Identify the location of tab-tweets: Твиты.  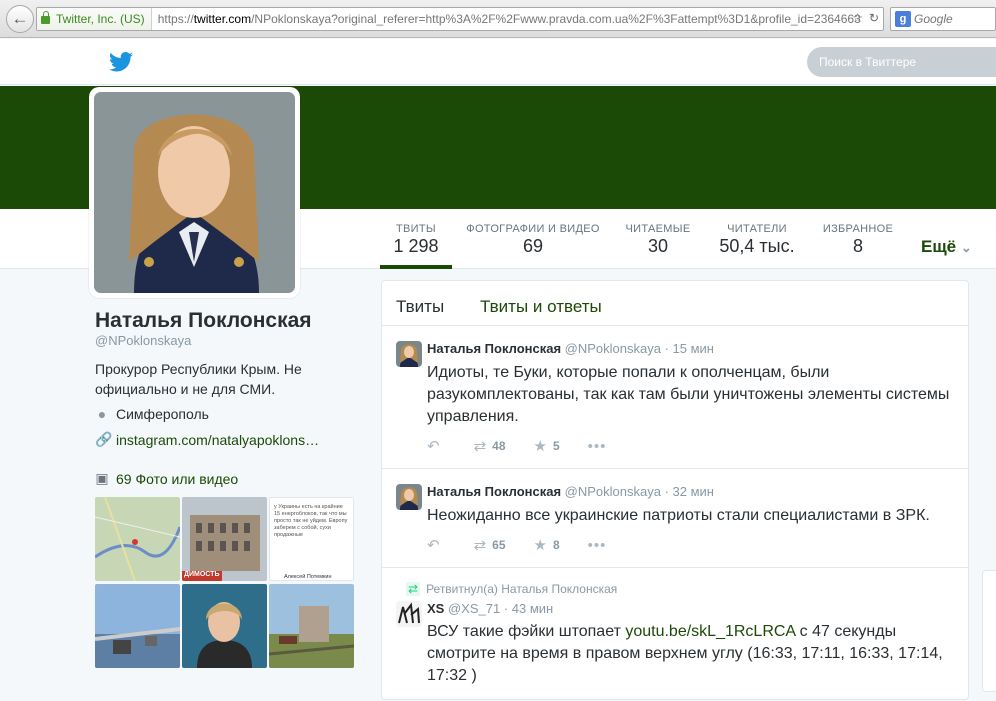
(420, 307).